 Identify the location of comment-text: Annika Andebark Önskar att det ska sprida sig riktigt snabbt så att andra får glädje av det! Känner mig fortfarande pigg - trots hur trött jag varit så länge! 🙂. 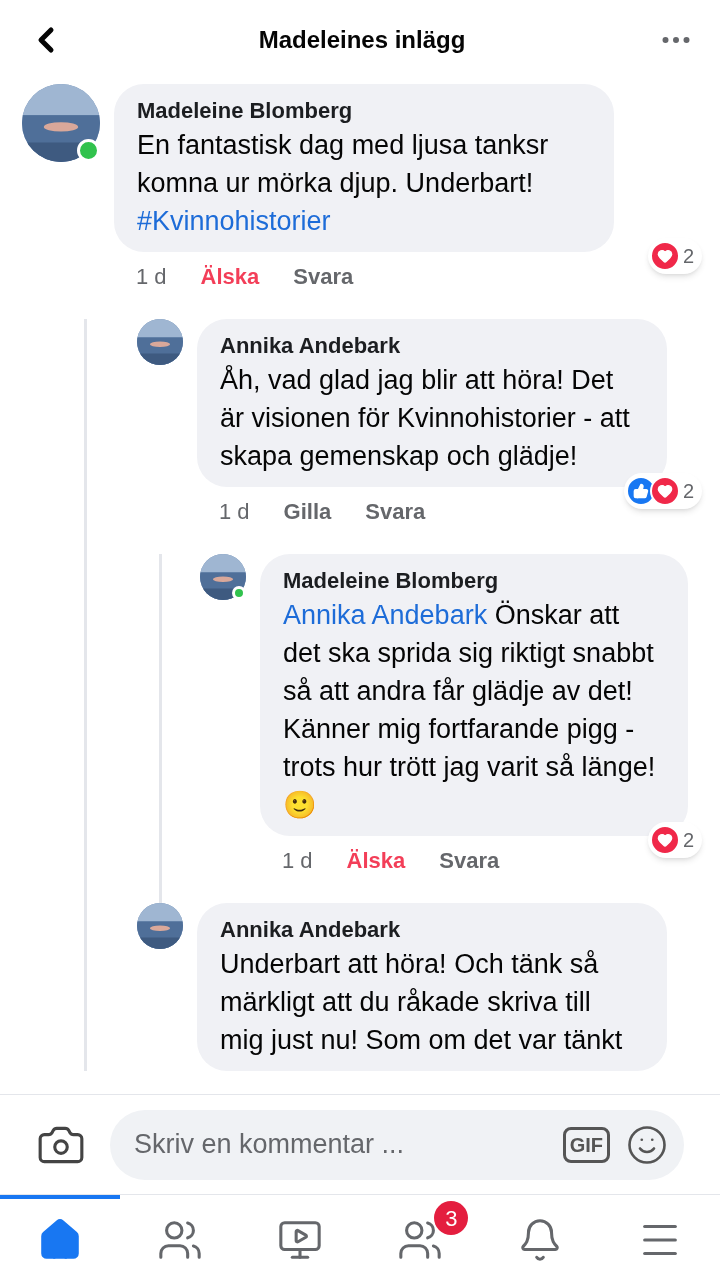
(470, 710).